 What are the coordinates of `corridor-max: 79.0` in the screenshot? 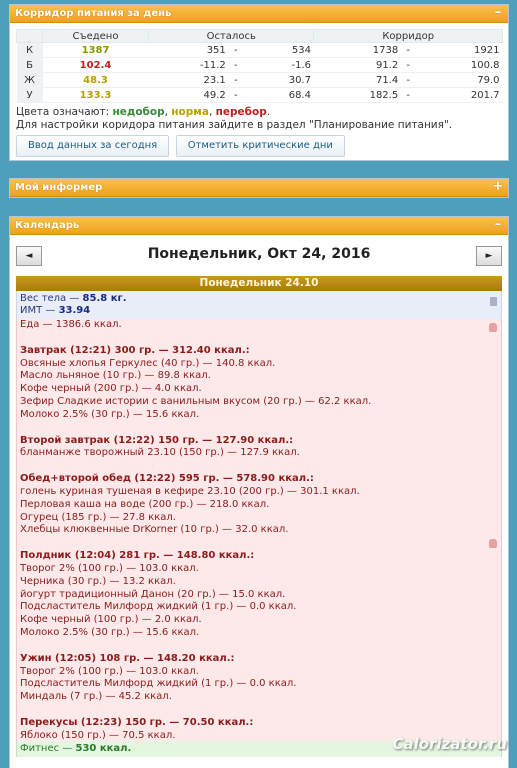 It's located at (459, 80).